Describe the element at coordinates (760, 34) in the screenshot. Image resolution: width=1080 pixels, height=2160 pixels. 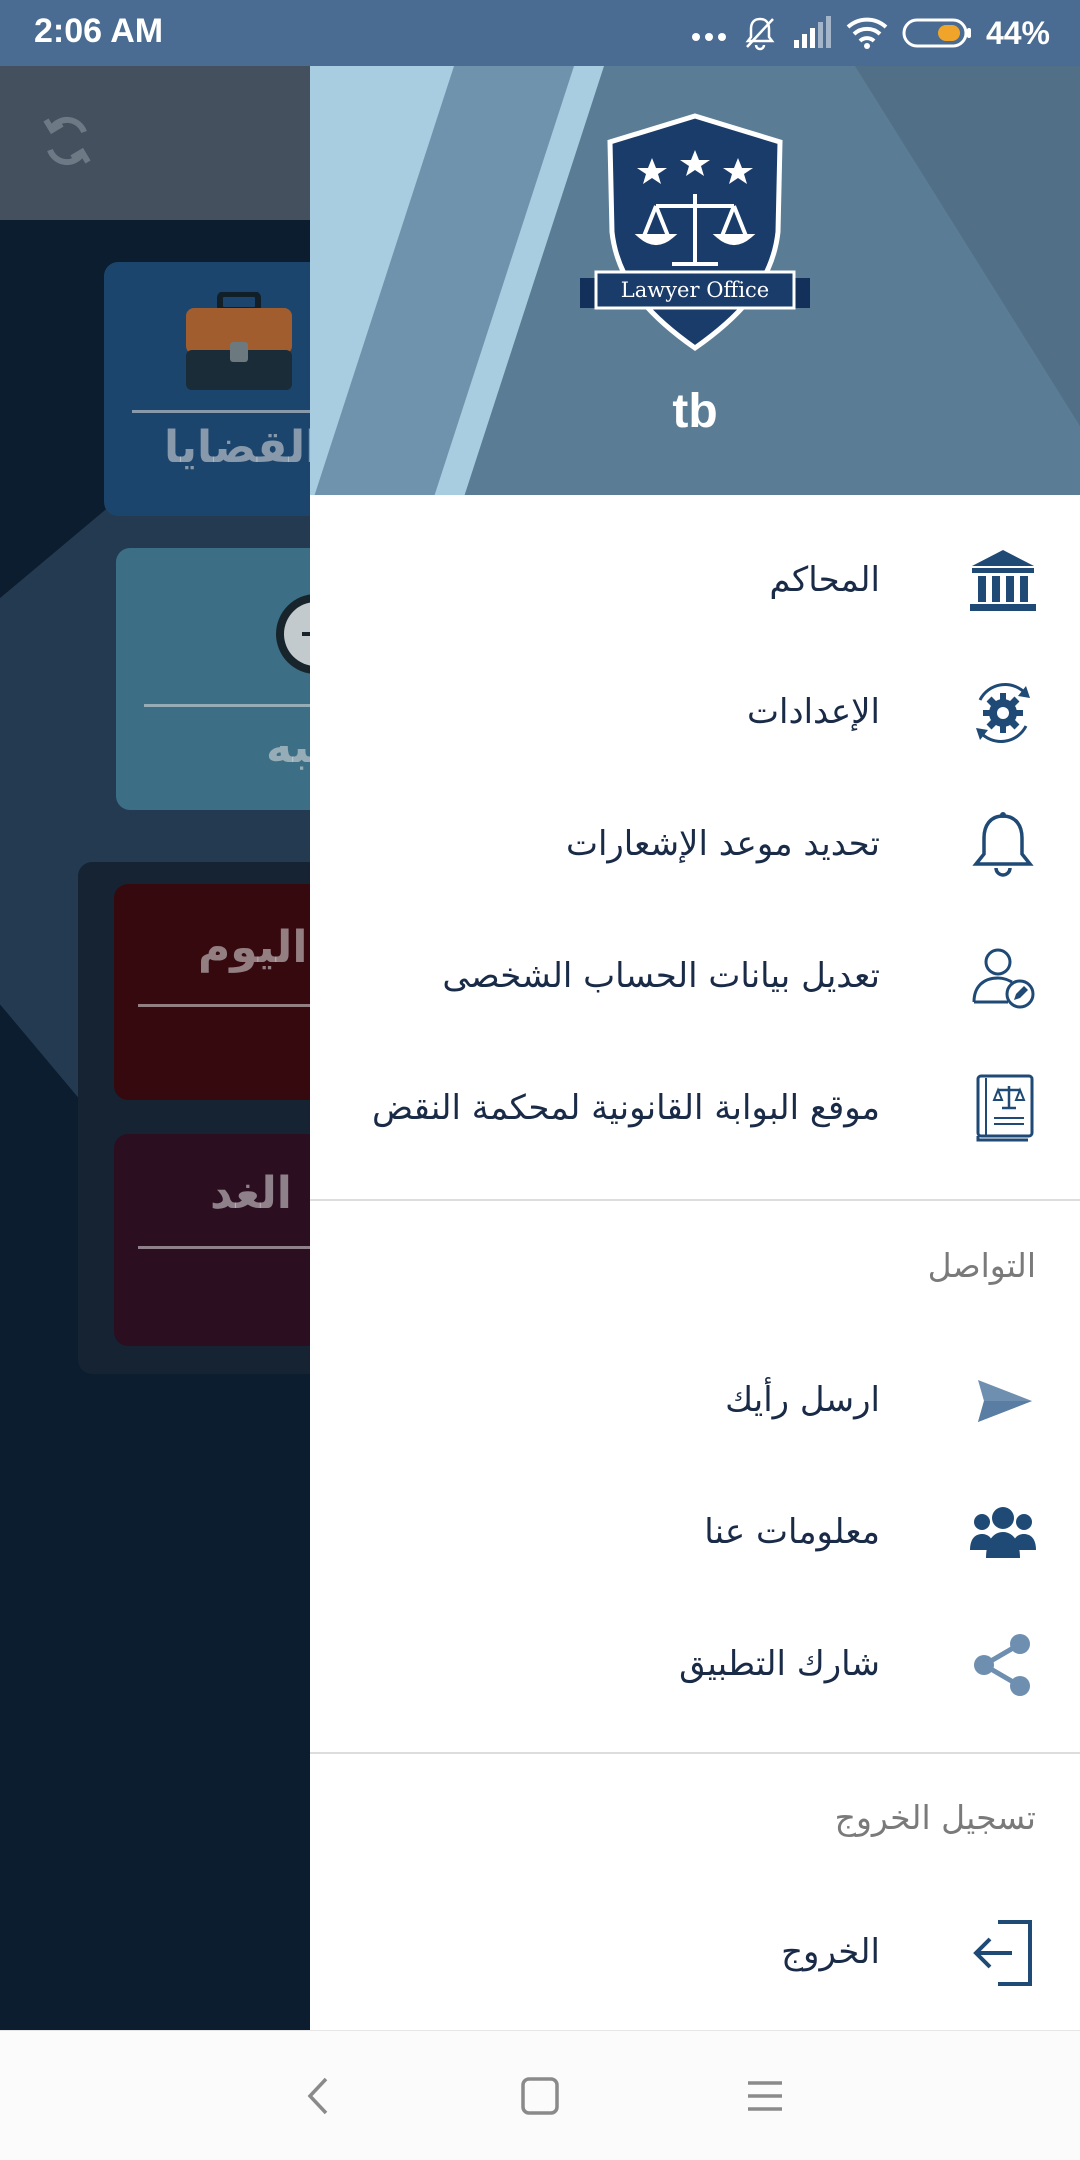
I see `muted-bell-icon` at that location.